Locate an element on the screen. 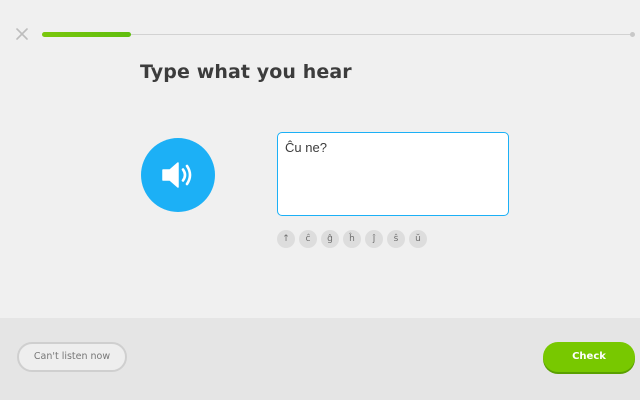 The height and width of the screenshot is (400, 640). prompt-title: Type what you hear is located at coordinates (246, 72).